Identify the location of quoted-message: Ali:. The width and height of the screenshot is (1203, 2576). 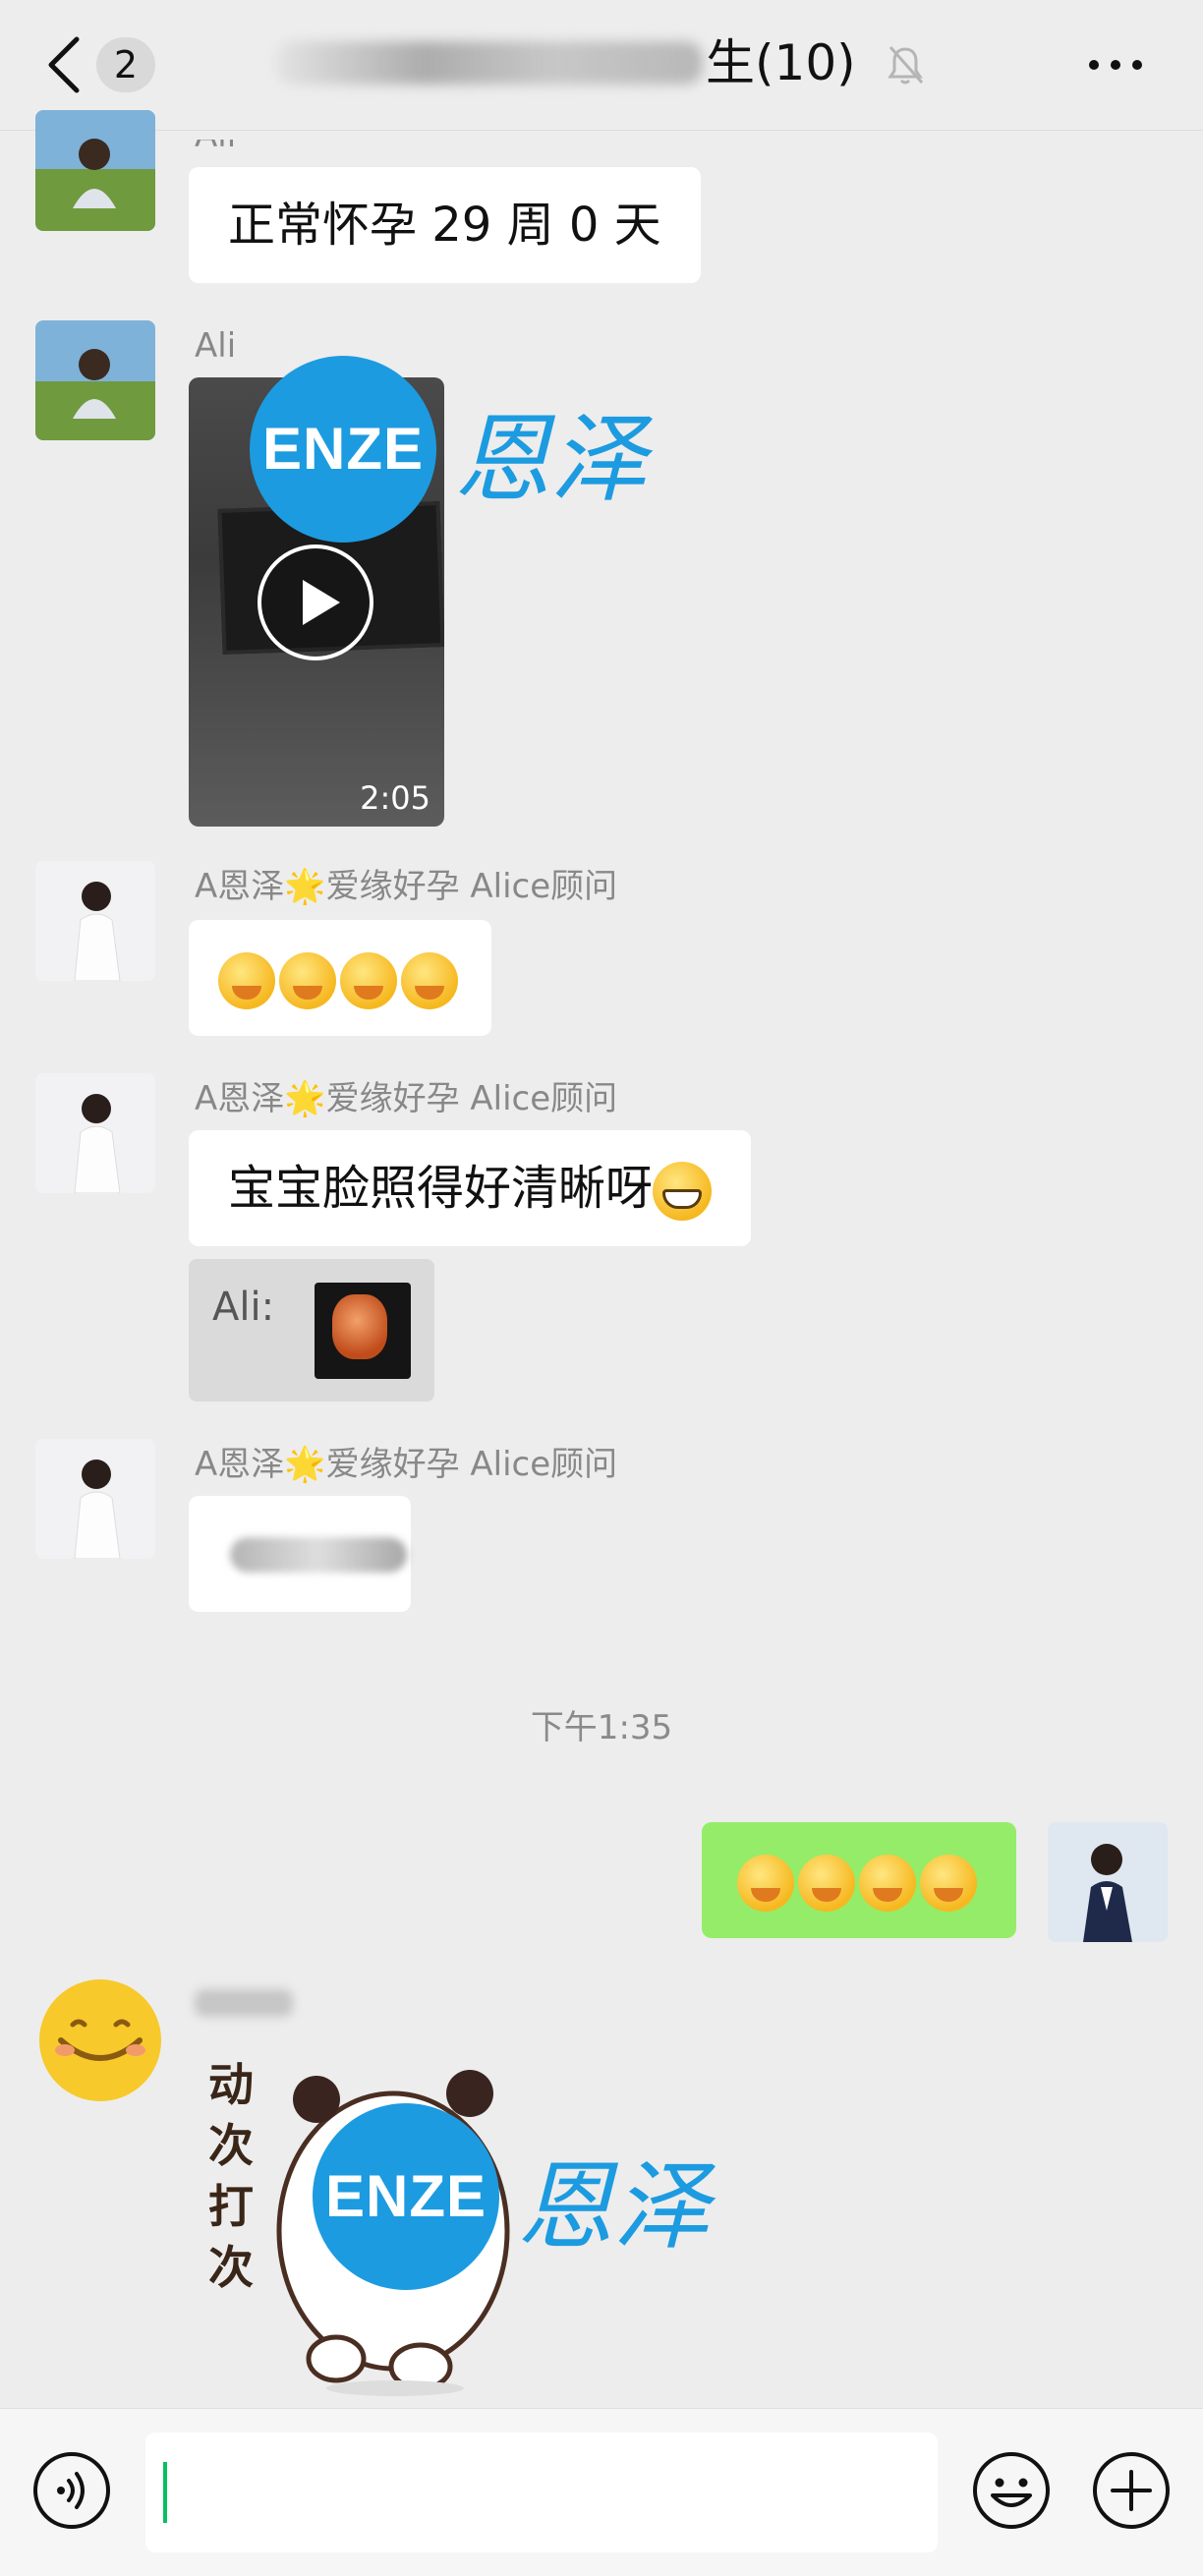
(311, 1330).